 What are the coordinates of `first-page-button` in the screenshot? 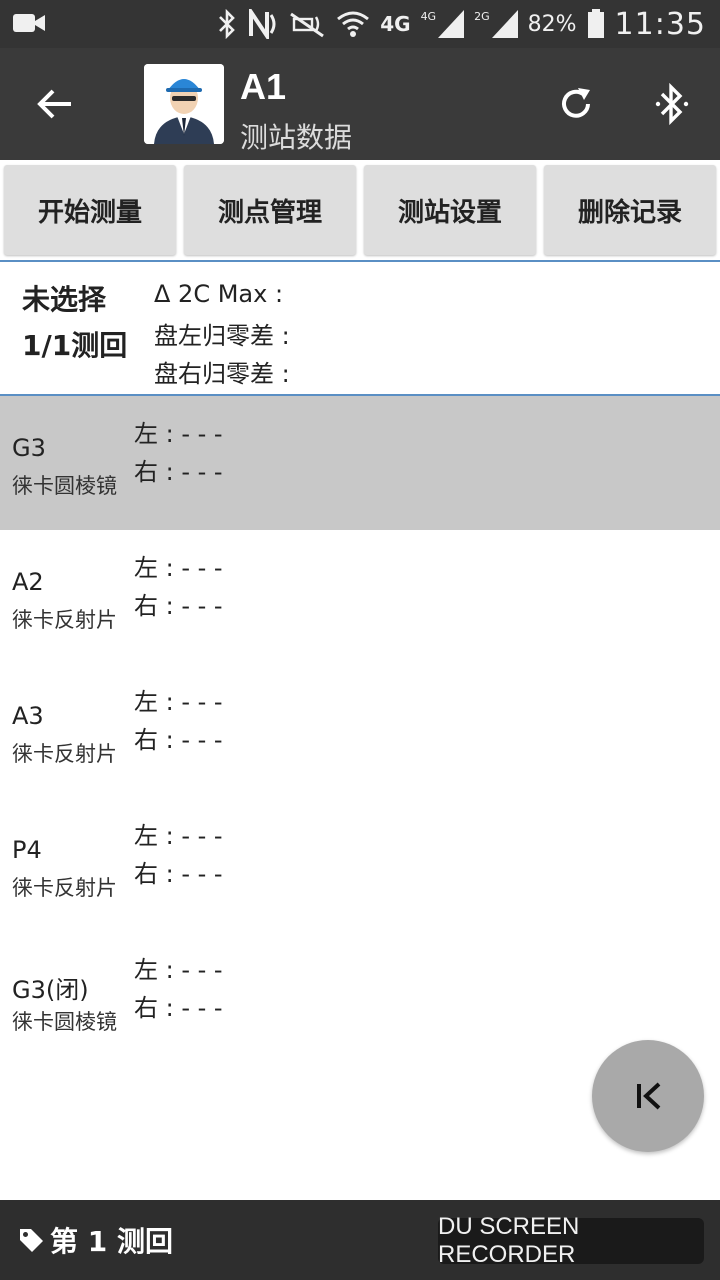 It's located at (648, 1096).